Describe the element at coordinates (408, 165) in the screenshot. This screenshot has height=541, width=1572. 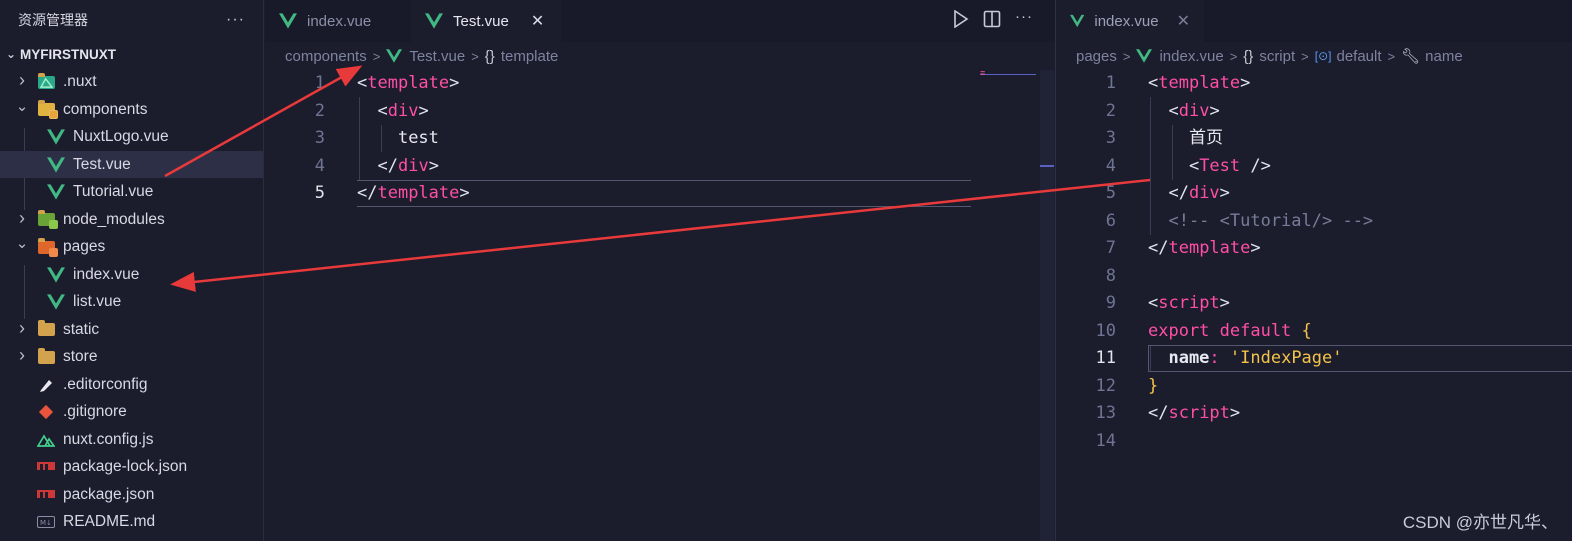
I see `code-line: </div>` at that location.